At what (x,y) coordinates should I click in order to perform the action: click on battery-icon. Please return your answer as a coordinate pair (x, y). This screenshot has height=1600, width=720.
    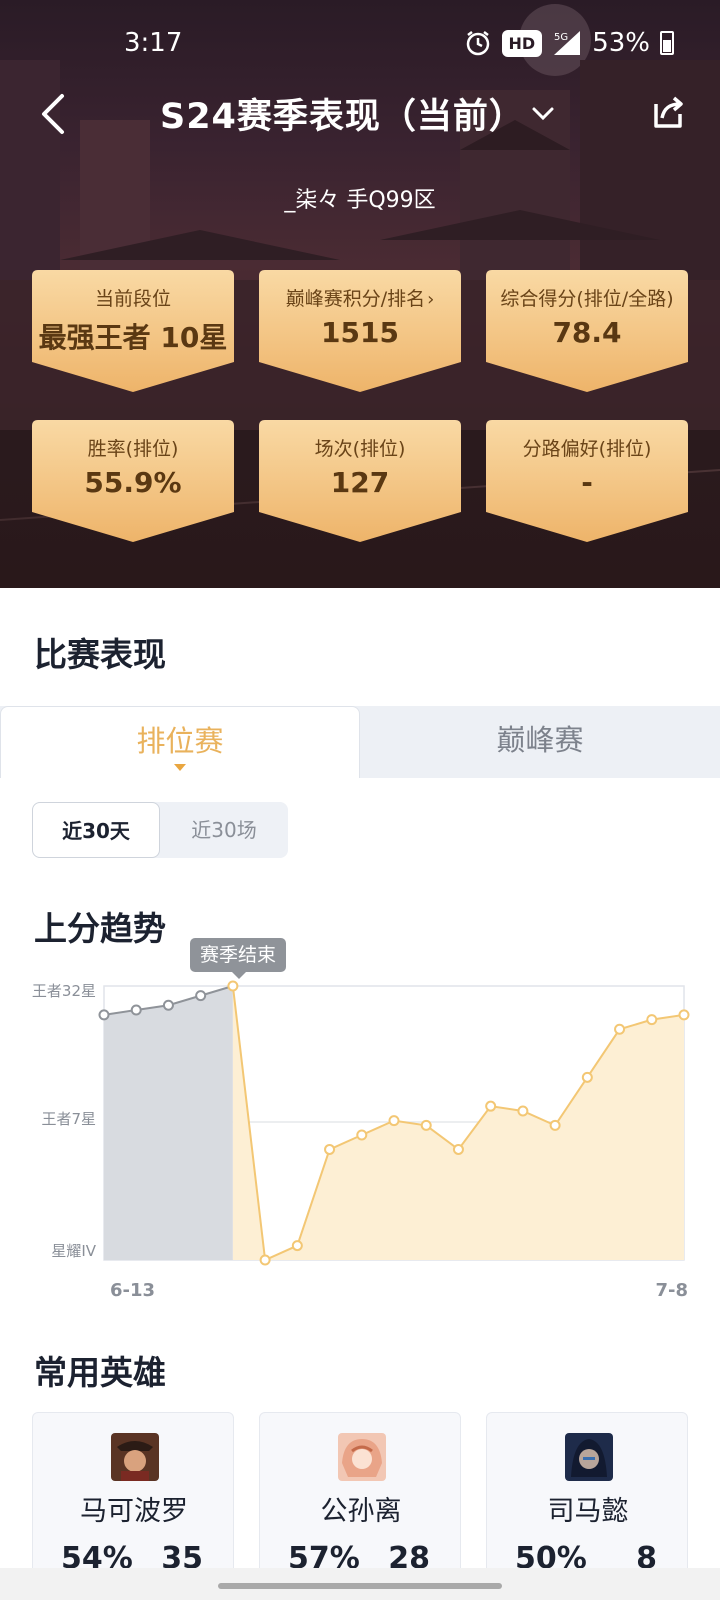
    Looking at the image, I should click on (667, 43).